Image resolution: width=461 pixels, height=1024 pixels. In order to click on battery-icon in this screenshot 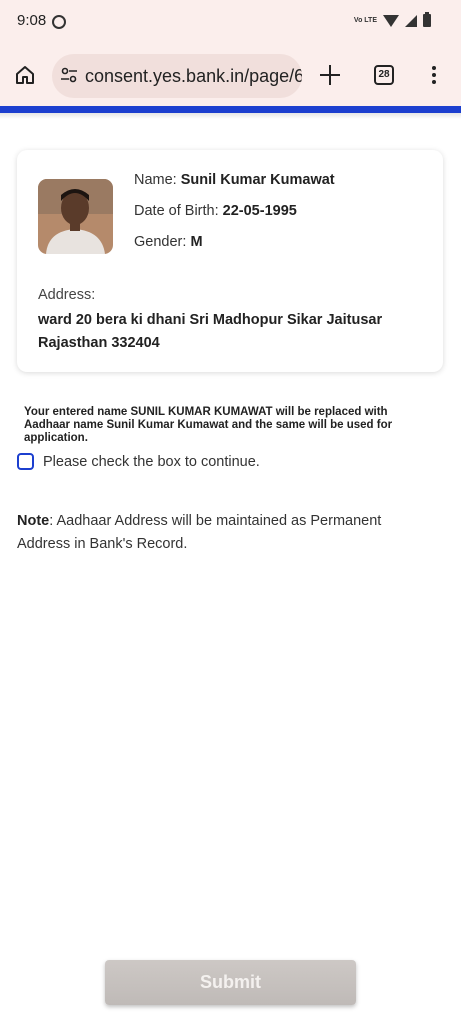, I will do `click(427, 19)`.